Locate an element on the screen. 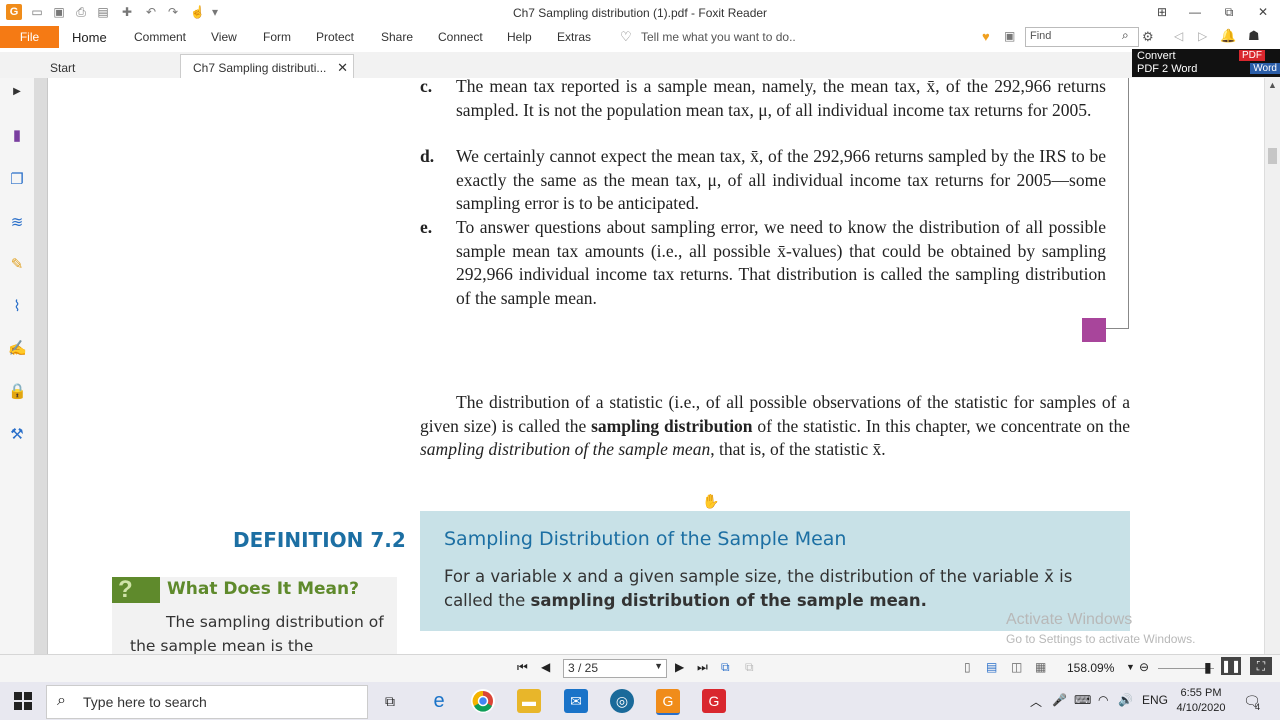 The width and height of the screenshot is (1280, 720). continuous-page-icon: ▤ is located at coordinates (991, 667).